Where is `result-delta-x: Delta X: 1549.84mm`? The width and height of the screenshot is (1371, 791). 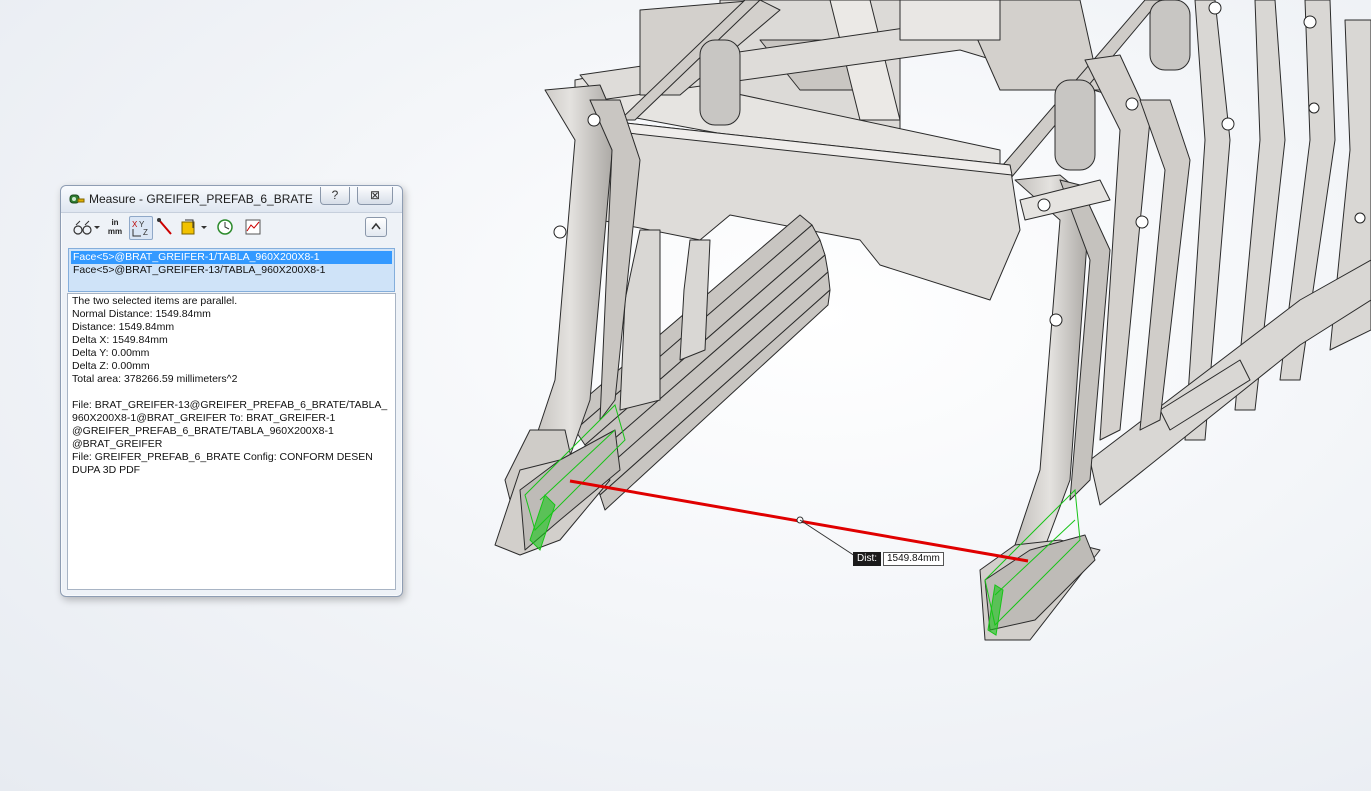
result-delta-x: Delta X: 1549.84mm is located at coordinates (120, 340).